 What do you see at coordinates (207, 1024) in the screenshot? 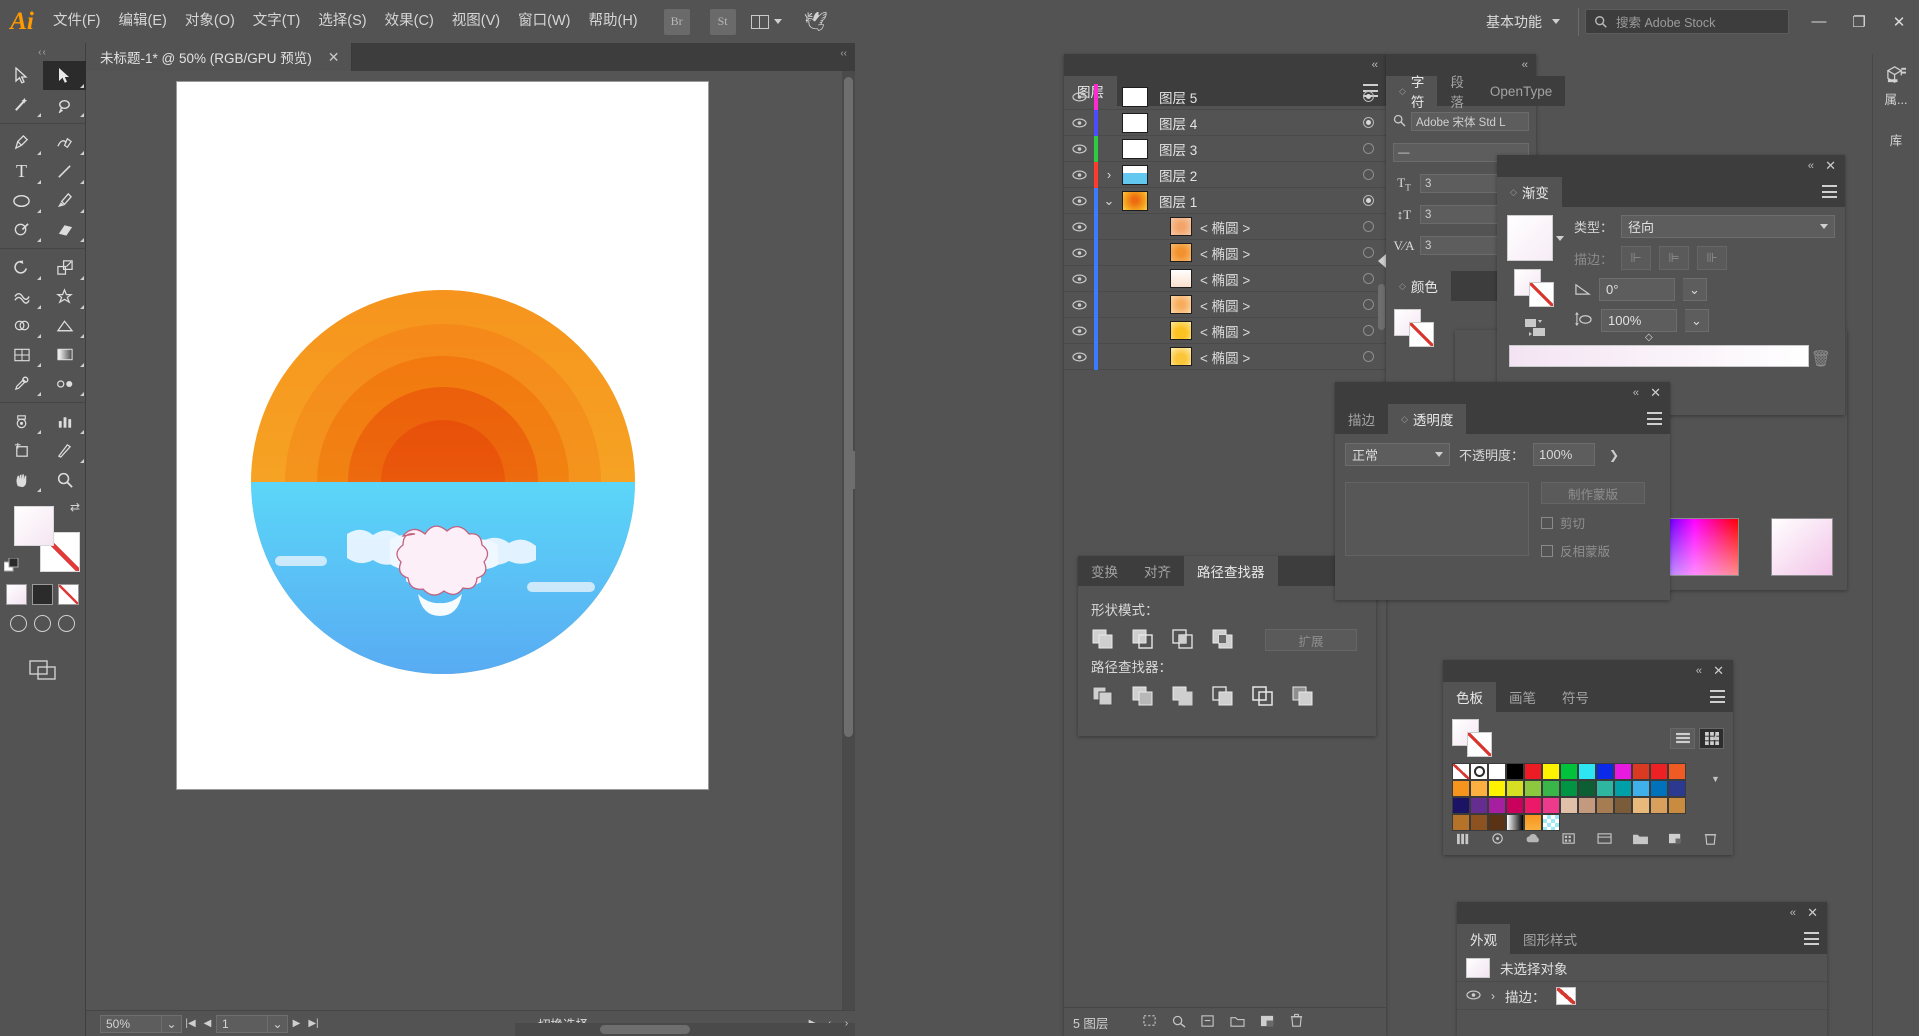
I see `prev-artboard-button: ◀` at bounding box center [207, 1024].